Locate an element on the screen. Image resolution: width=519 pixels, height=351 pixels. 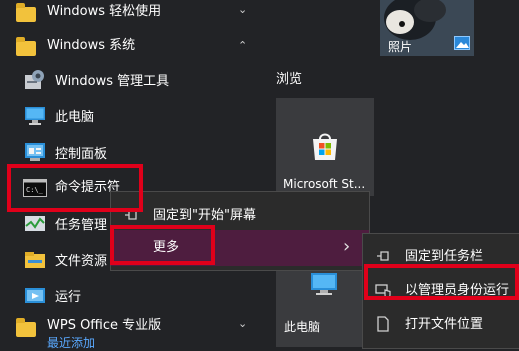
this-pc-tile-label: 此电脑 is located at coordinates (302, 327).